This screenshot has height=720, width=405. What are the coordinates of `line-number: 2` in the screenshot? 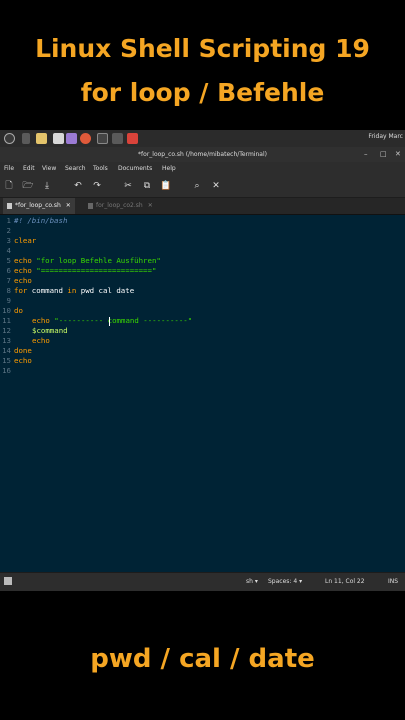 It's located at (8, 230).